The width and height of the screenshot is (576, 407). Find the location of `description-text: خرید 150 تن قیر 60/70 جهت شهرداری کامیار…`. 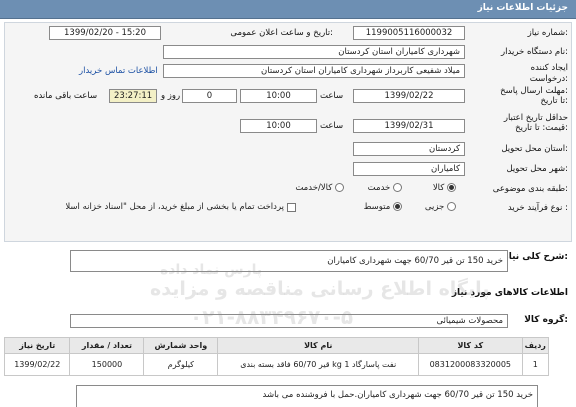

description-text: خرید 150 تن قیر 60/70 جهت شهرداری کامیار… is located at coordinates (397, 395).